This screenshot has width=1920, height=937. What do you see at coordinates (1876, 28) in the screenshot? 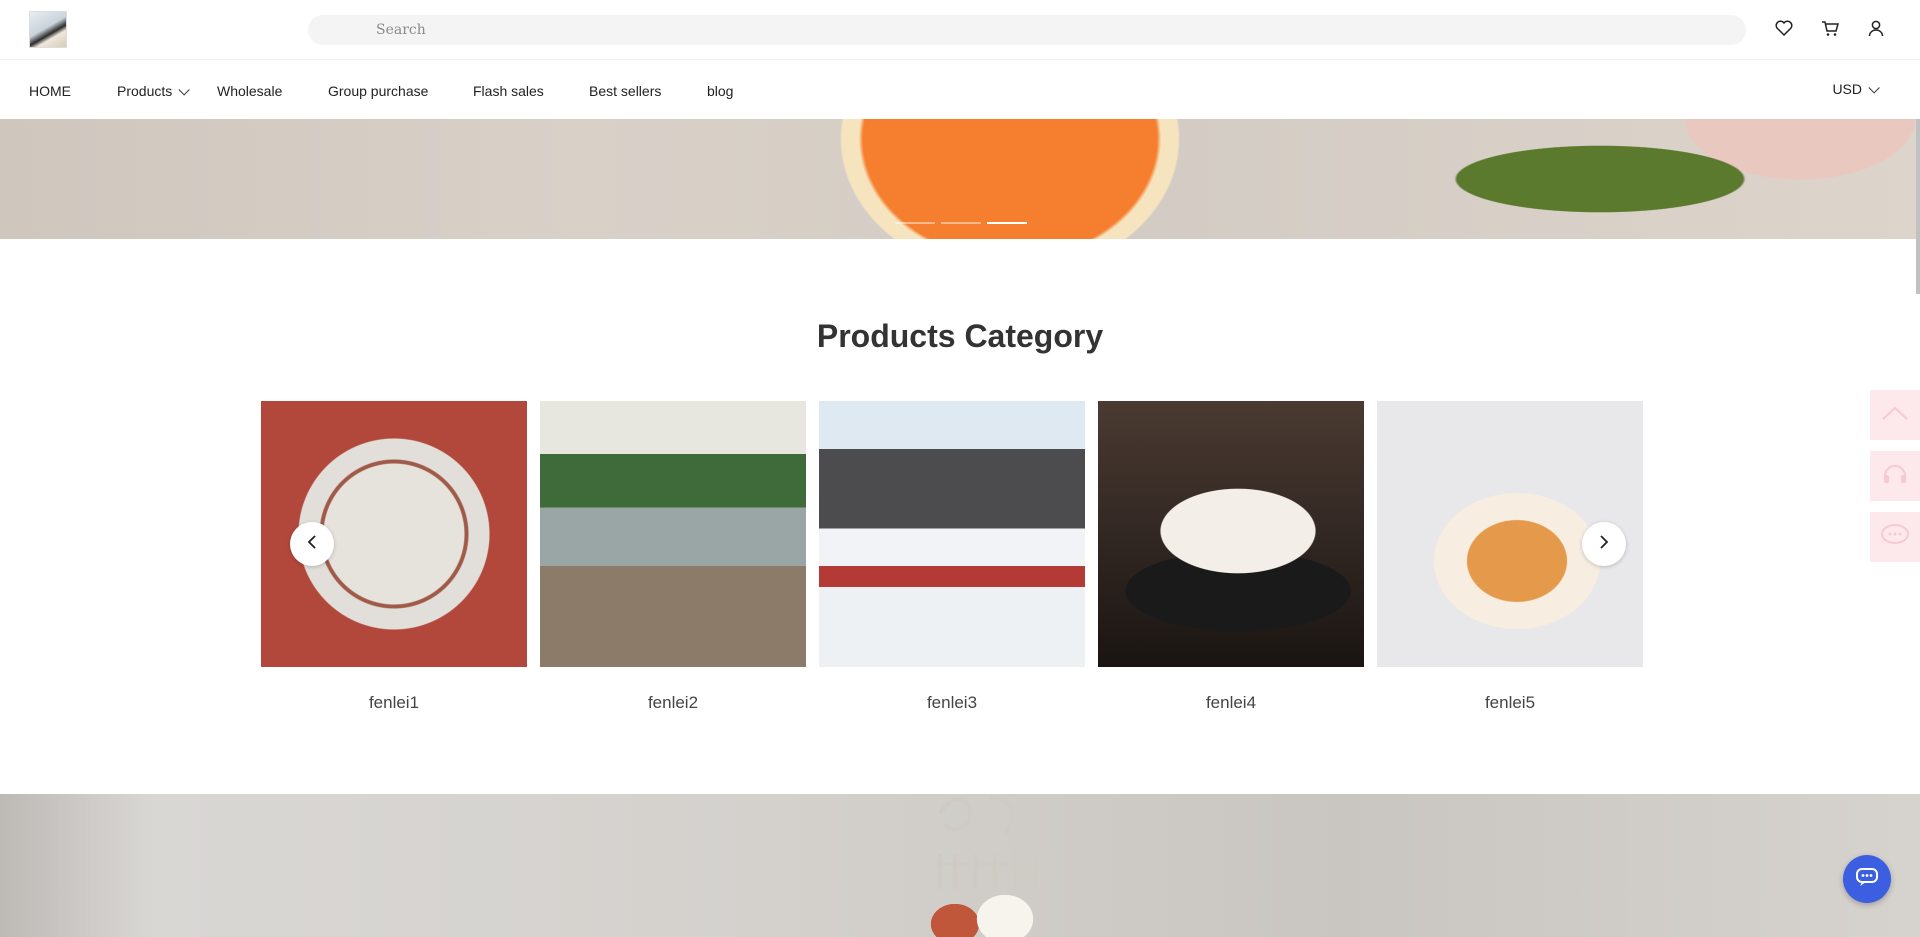
I see `user-icon` at bounding box center [1876, 28].